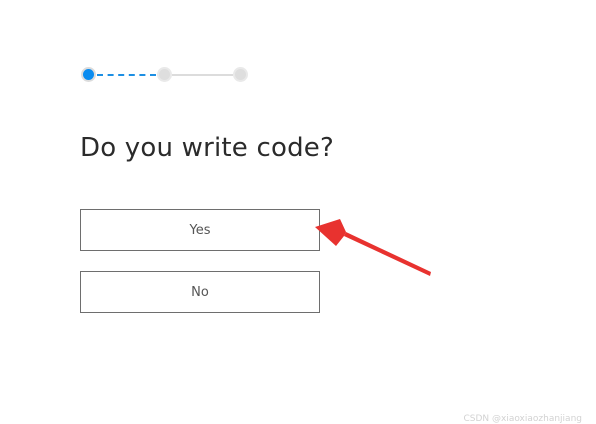 This screenshot has width=596, height=424. What do you see at coordinates (522, 419) in the screenshot?
I see `watermark-text: CSDN @xiaoxiaozhanjiang` at bounding box center [522, 419].